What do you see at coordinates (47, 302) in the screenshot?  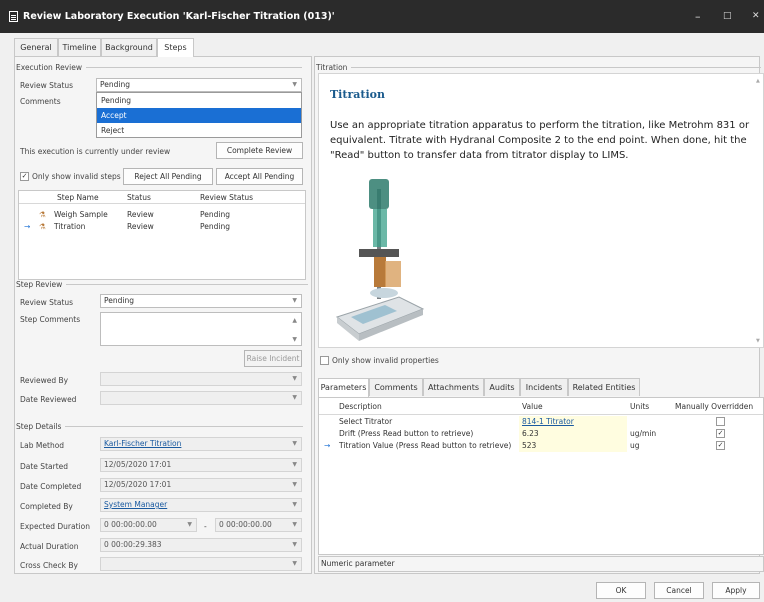 I see `step-review-status-label: Review Status` at bounding box center [47, 302].